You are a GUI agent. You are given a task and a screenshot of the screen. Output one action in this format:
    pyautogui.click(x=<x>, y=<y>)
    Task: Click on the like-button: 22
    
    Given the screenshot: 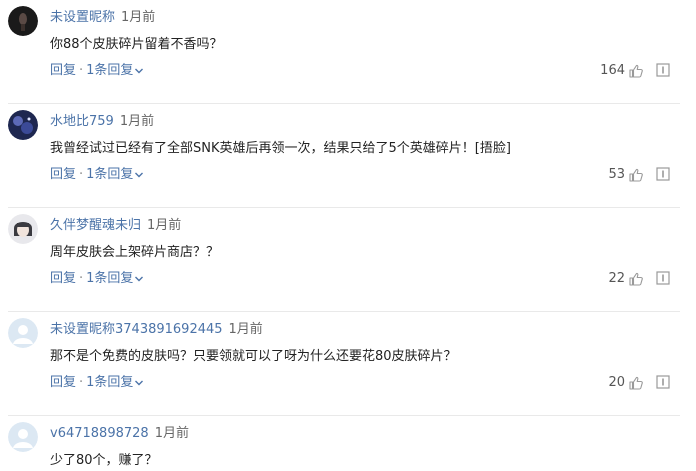 What is the action you would take?
    pyautogui.click(x=626, y=279)
    